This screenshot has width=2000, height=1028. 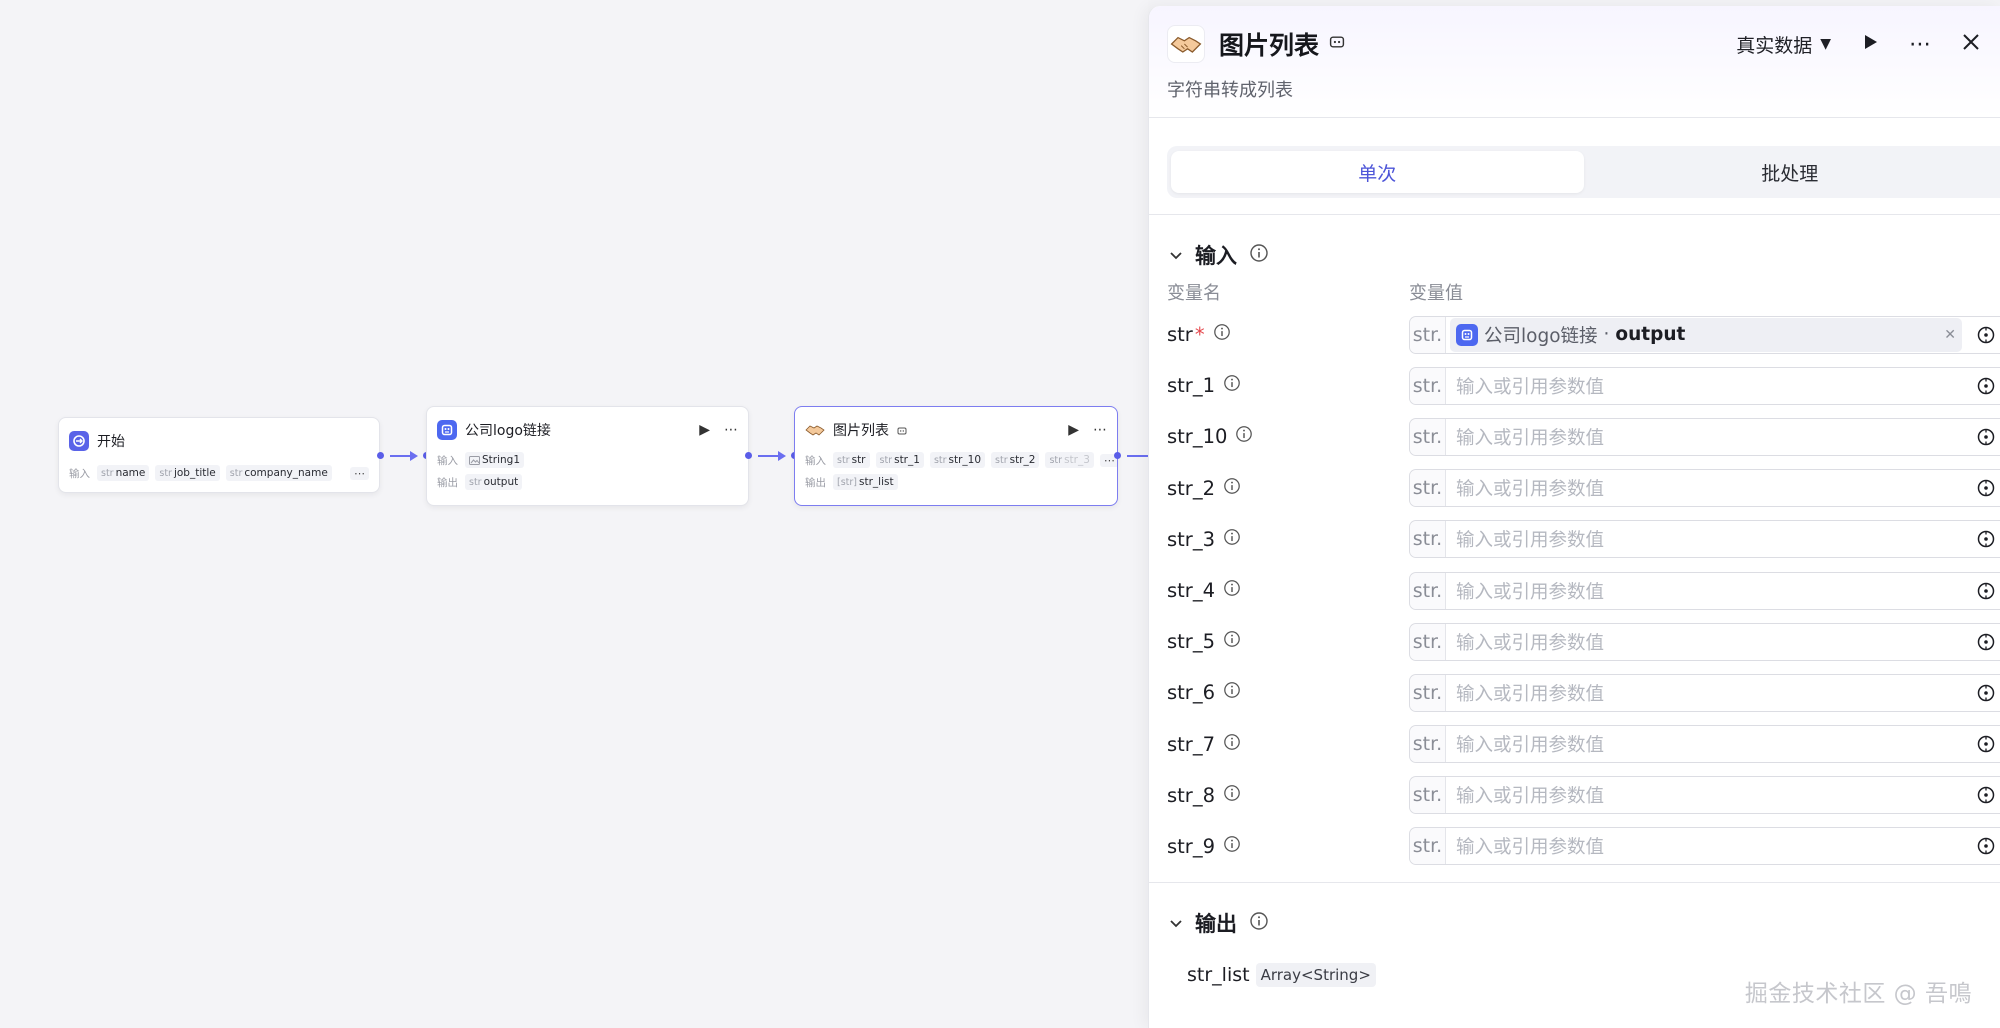 I want to click on panel-description: 字符串转成列表, so click(x=1574, y=89).